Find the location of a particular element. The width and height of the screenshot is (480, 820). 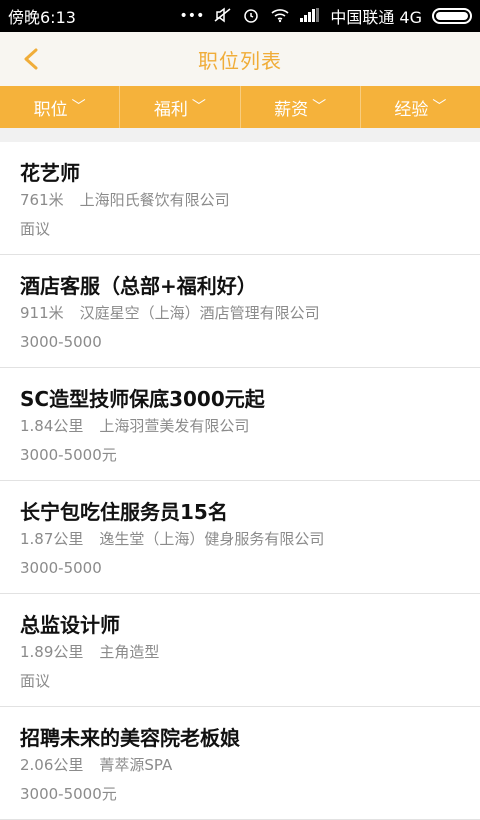

filter-salary: 薪资 ﹀ is located at coordinates (301, 107).